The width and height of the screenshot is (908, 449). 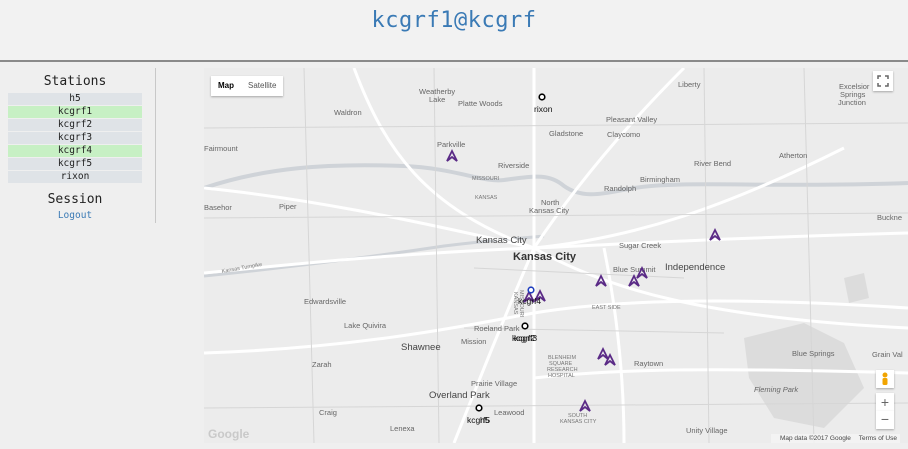 I want to click on station-item-rixon: rixon, so click(x=75, y=177).